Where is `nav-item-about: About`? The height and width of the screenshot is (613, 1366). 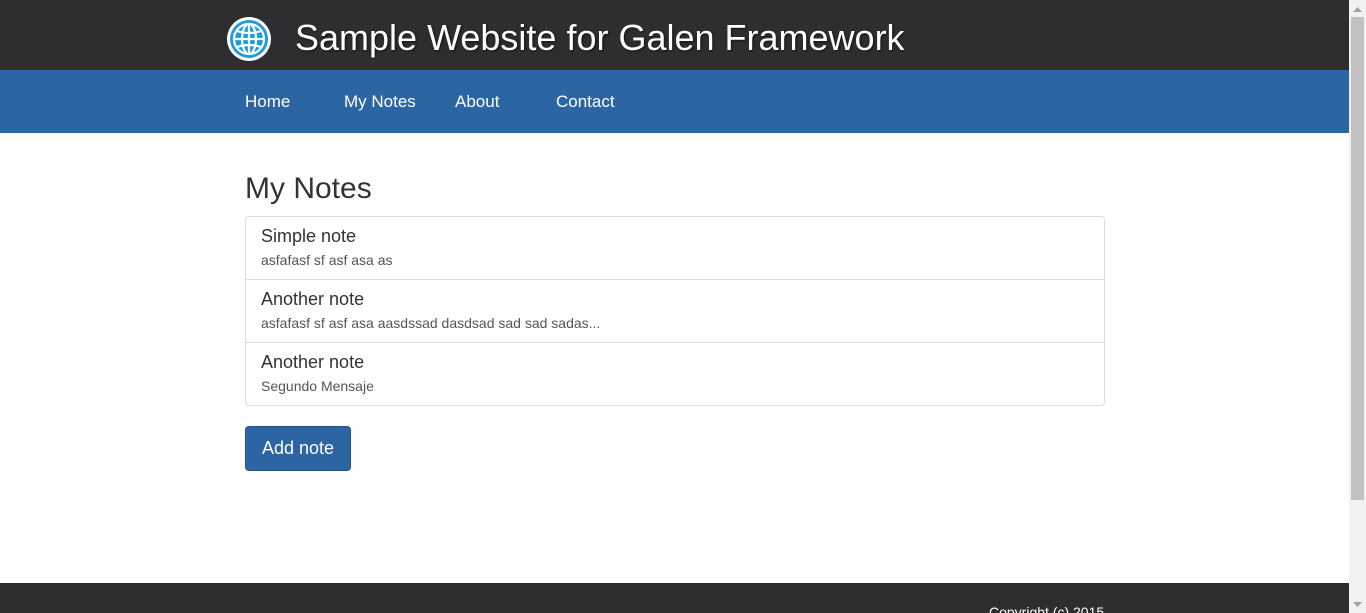
nav-item-about: About is located at coordinates (477, 102).